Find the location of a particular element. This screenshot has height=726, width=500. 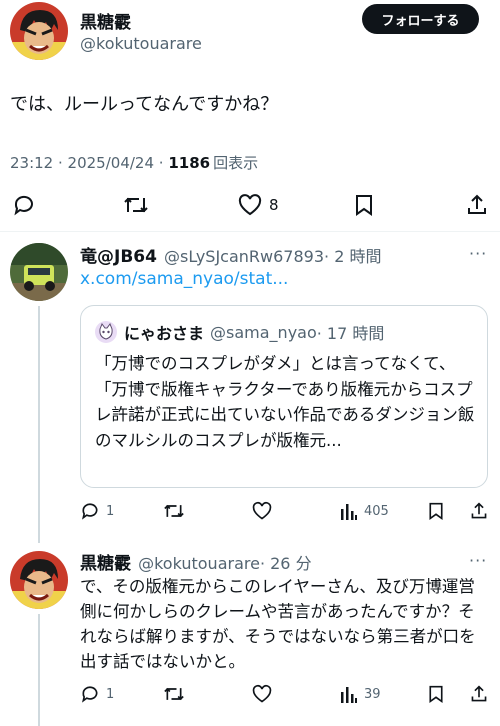

views-count: 1186 is located at coordinates (189, 163).